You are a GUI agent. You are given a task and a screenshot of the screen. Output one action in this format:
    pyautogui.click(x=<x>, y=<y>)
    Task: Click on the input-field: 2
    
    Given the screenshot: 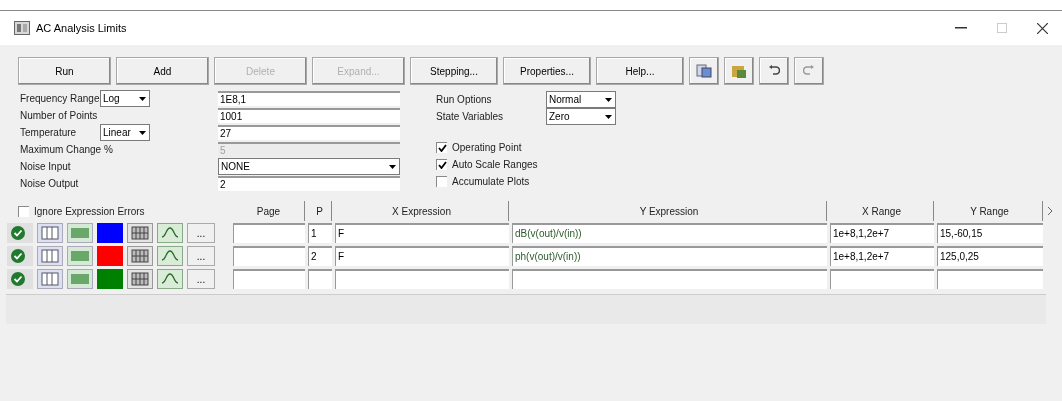 What is the action you would take?
    pyautogui.click(x=309, y=183)
    